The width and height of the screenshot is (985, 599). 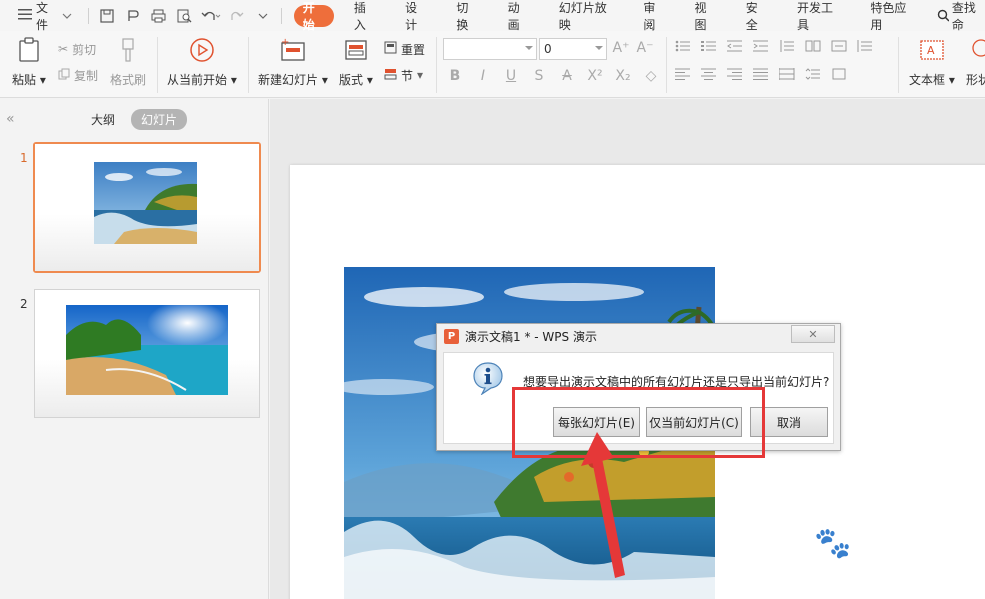 What do you see at coordinates (976, 50) in the screenshot?
I see `shape-icon` at bounding box center [976, 50].